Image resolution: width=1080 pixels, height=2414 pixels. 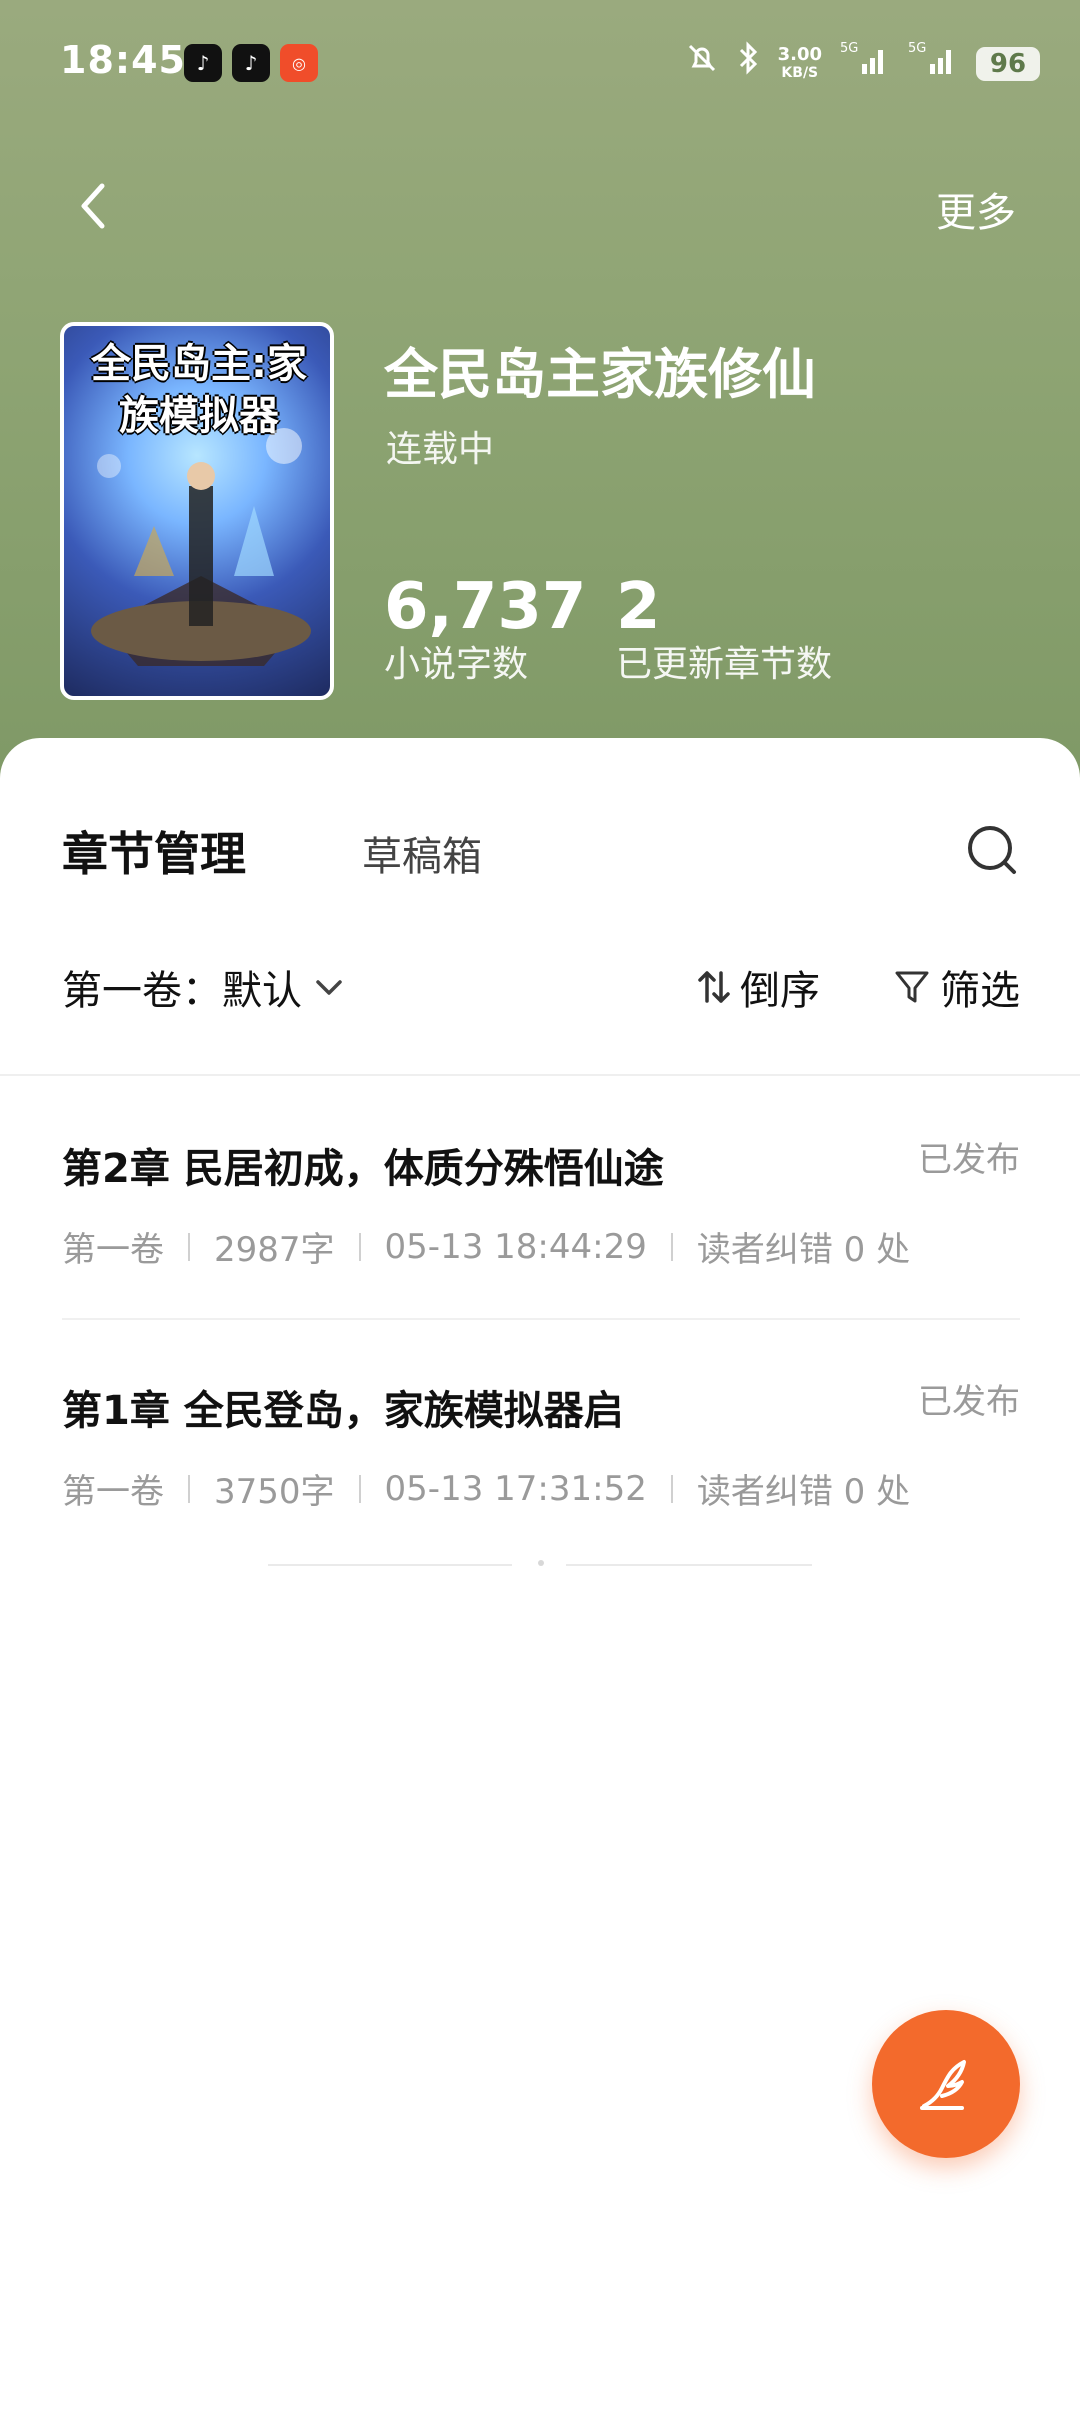 I want to click on filter-button: 筛选, so click(x=957, y=987).